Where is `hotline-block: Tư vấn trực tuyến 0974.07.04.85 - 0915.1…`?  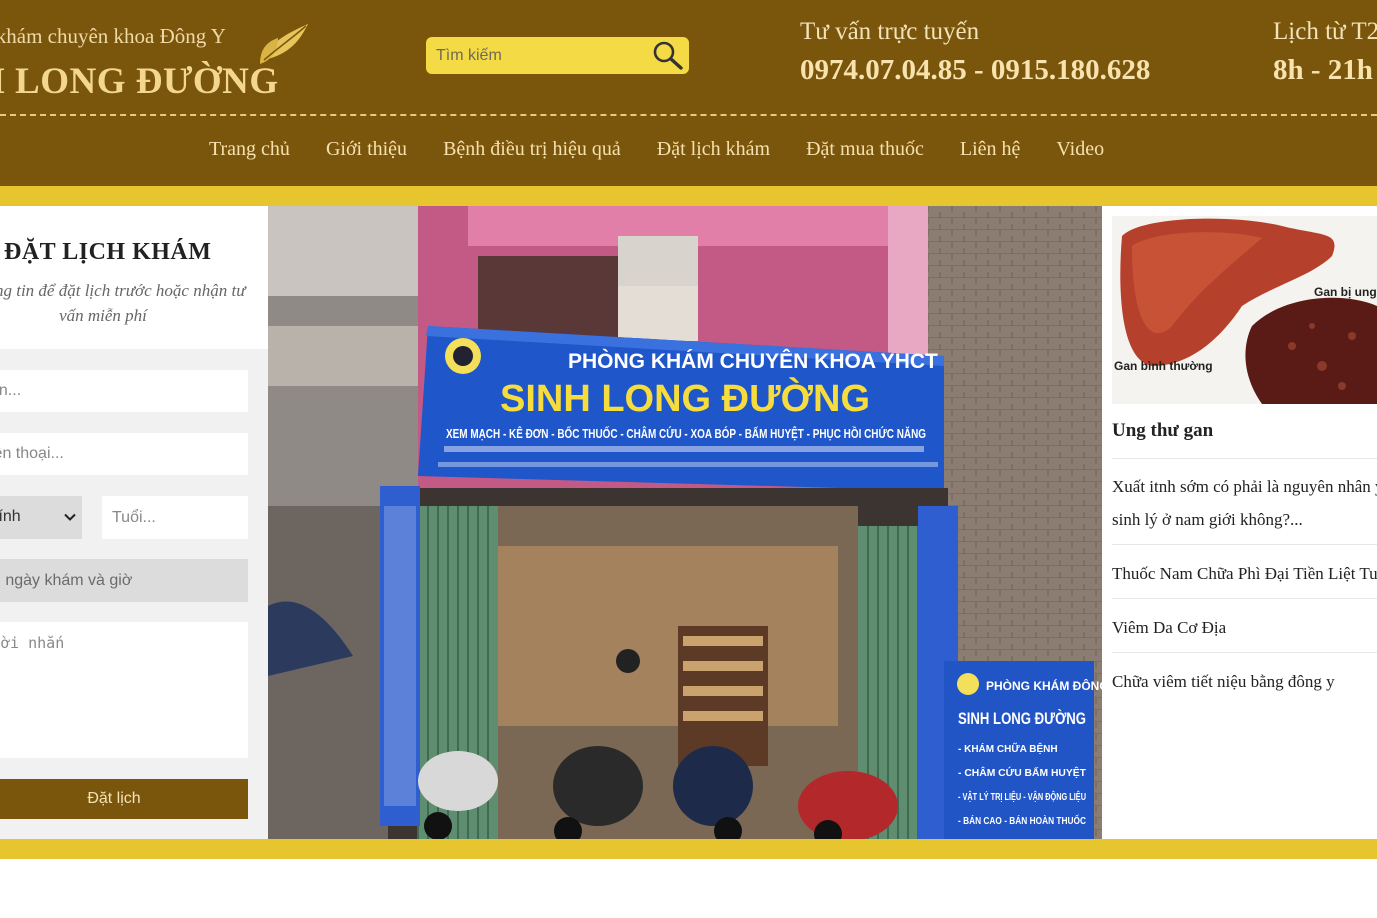 hotline-block: Tư vấn trực tuyến 0974.07.04.85 - 0915.1… is located at coordinates (975, 52).